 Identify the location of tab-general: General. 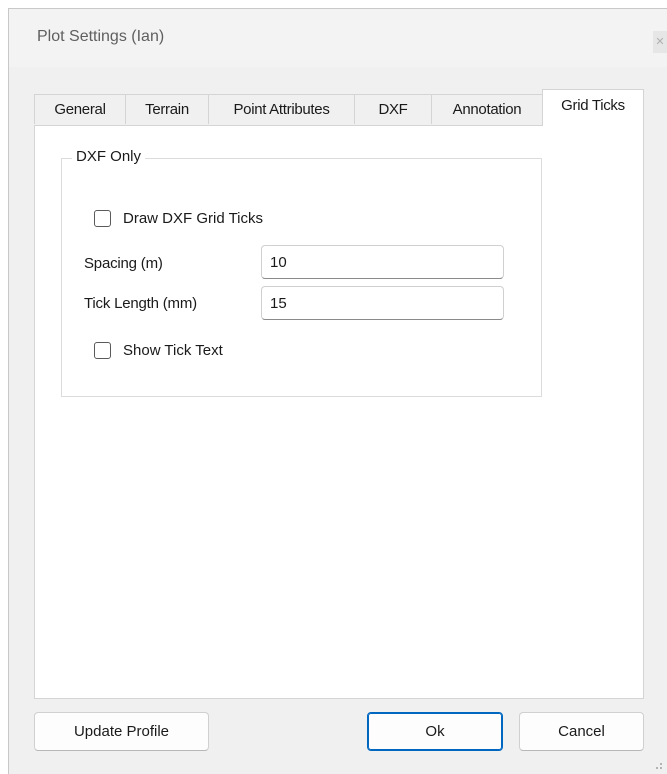
(80, 109).